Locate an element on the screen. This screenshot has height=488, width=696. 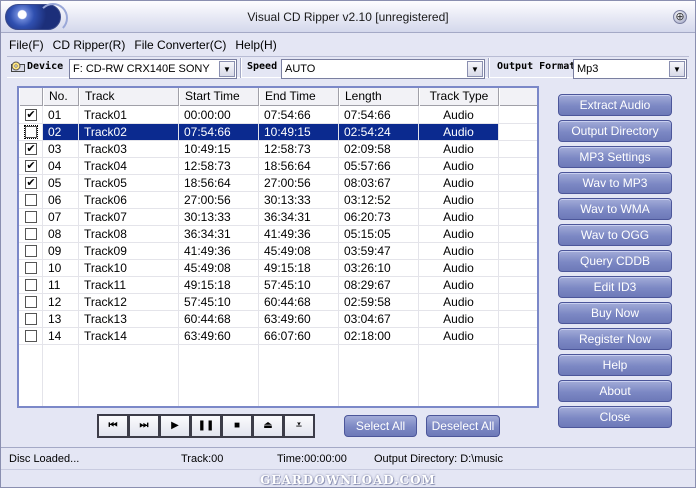
cell-length: 05:15:05 is located at coordinates (379, 234).